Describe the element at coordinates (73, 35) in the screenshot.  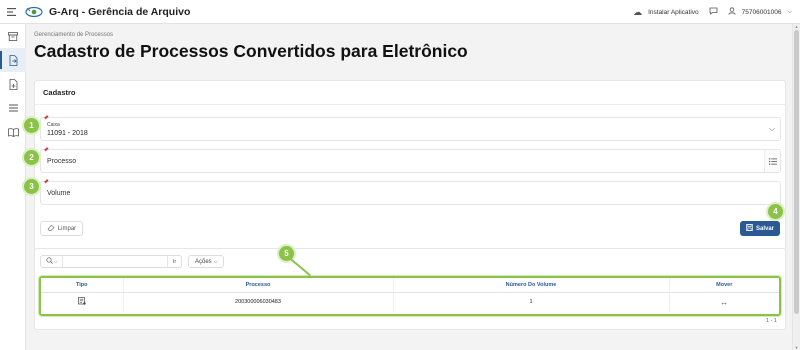
I see `breadcrumb: Gerenciamento de Processos` at that location.